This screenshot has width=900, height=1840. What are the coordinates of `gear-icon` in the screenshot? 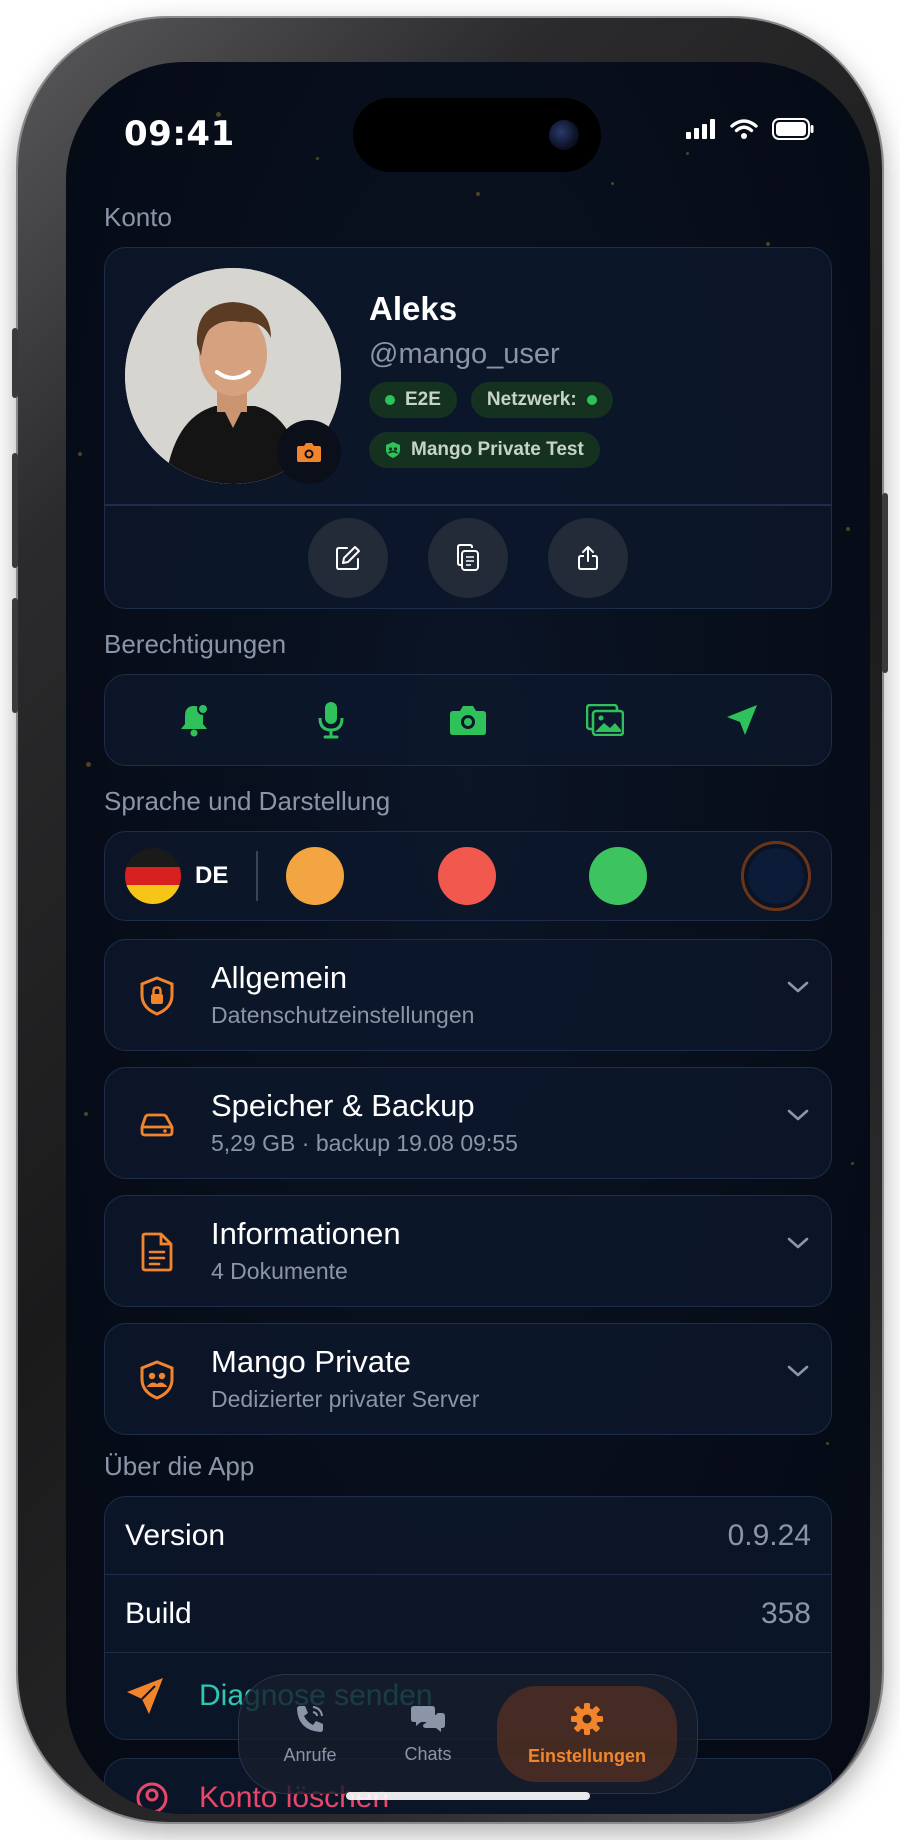 It's located at (587, 1718).